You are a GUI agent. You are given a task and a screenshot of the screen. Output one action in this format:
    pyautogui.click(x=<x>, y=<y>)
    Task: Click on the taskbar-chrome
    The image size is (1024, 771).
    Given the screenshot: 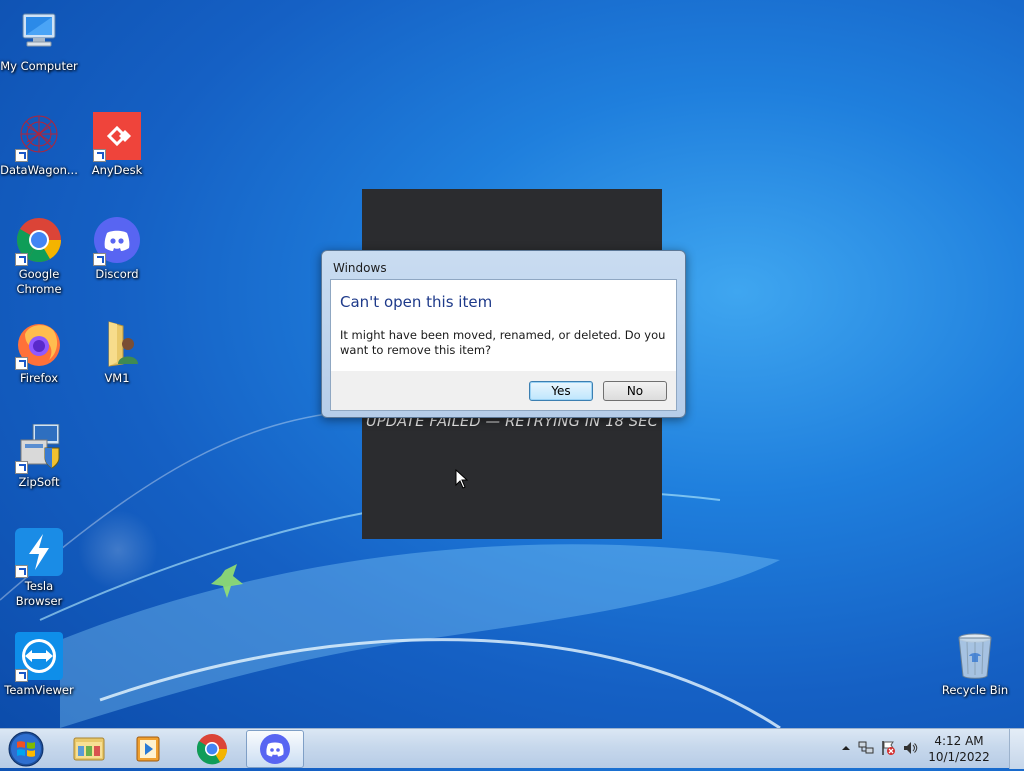 What is the action you would take?
    pyautogui.click(x=212, y=749)
    